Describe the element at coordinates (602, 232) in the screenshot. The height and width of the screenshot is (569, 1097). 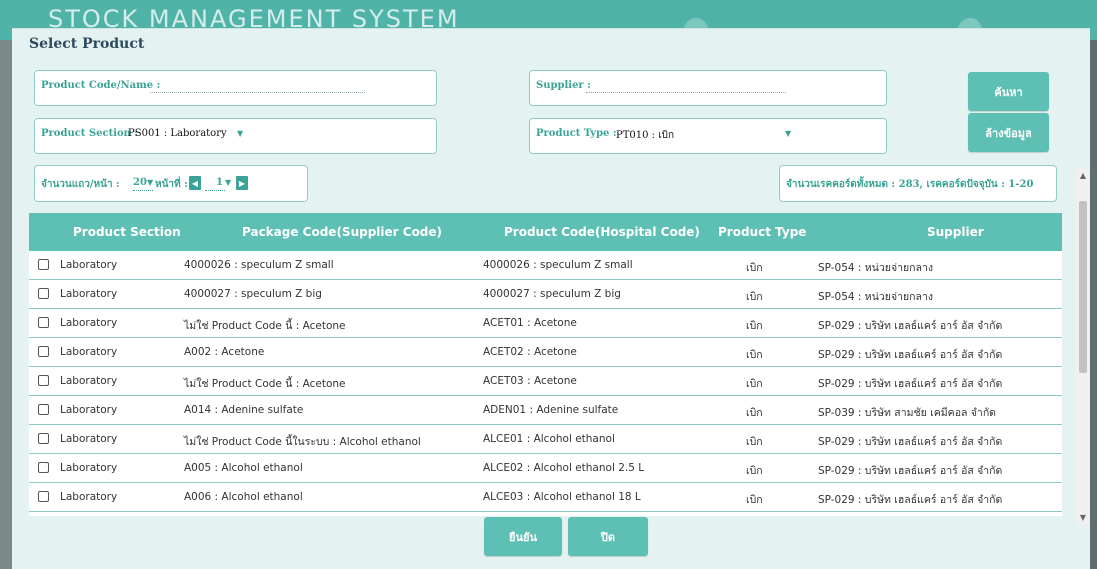
I see `col-product-code: Product Code(Hospital Code)` at that location.